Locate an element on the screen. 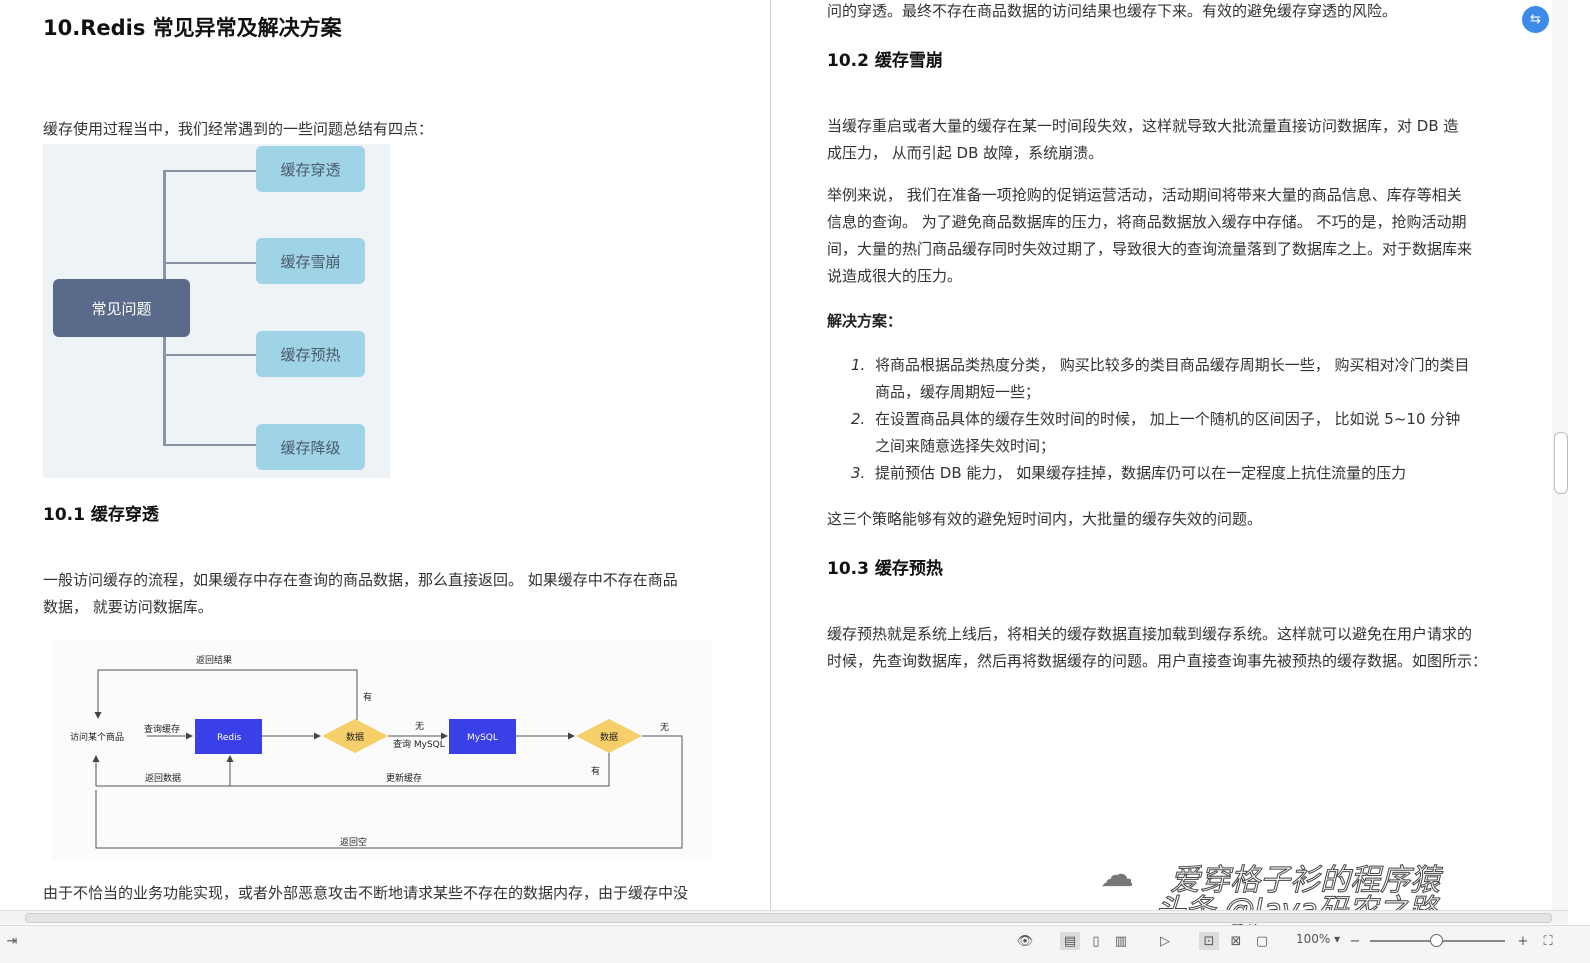 This screenshot has width=1590, height=963. doc-view-icon: ▯ is located at coordinates (1096, 941).